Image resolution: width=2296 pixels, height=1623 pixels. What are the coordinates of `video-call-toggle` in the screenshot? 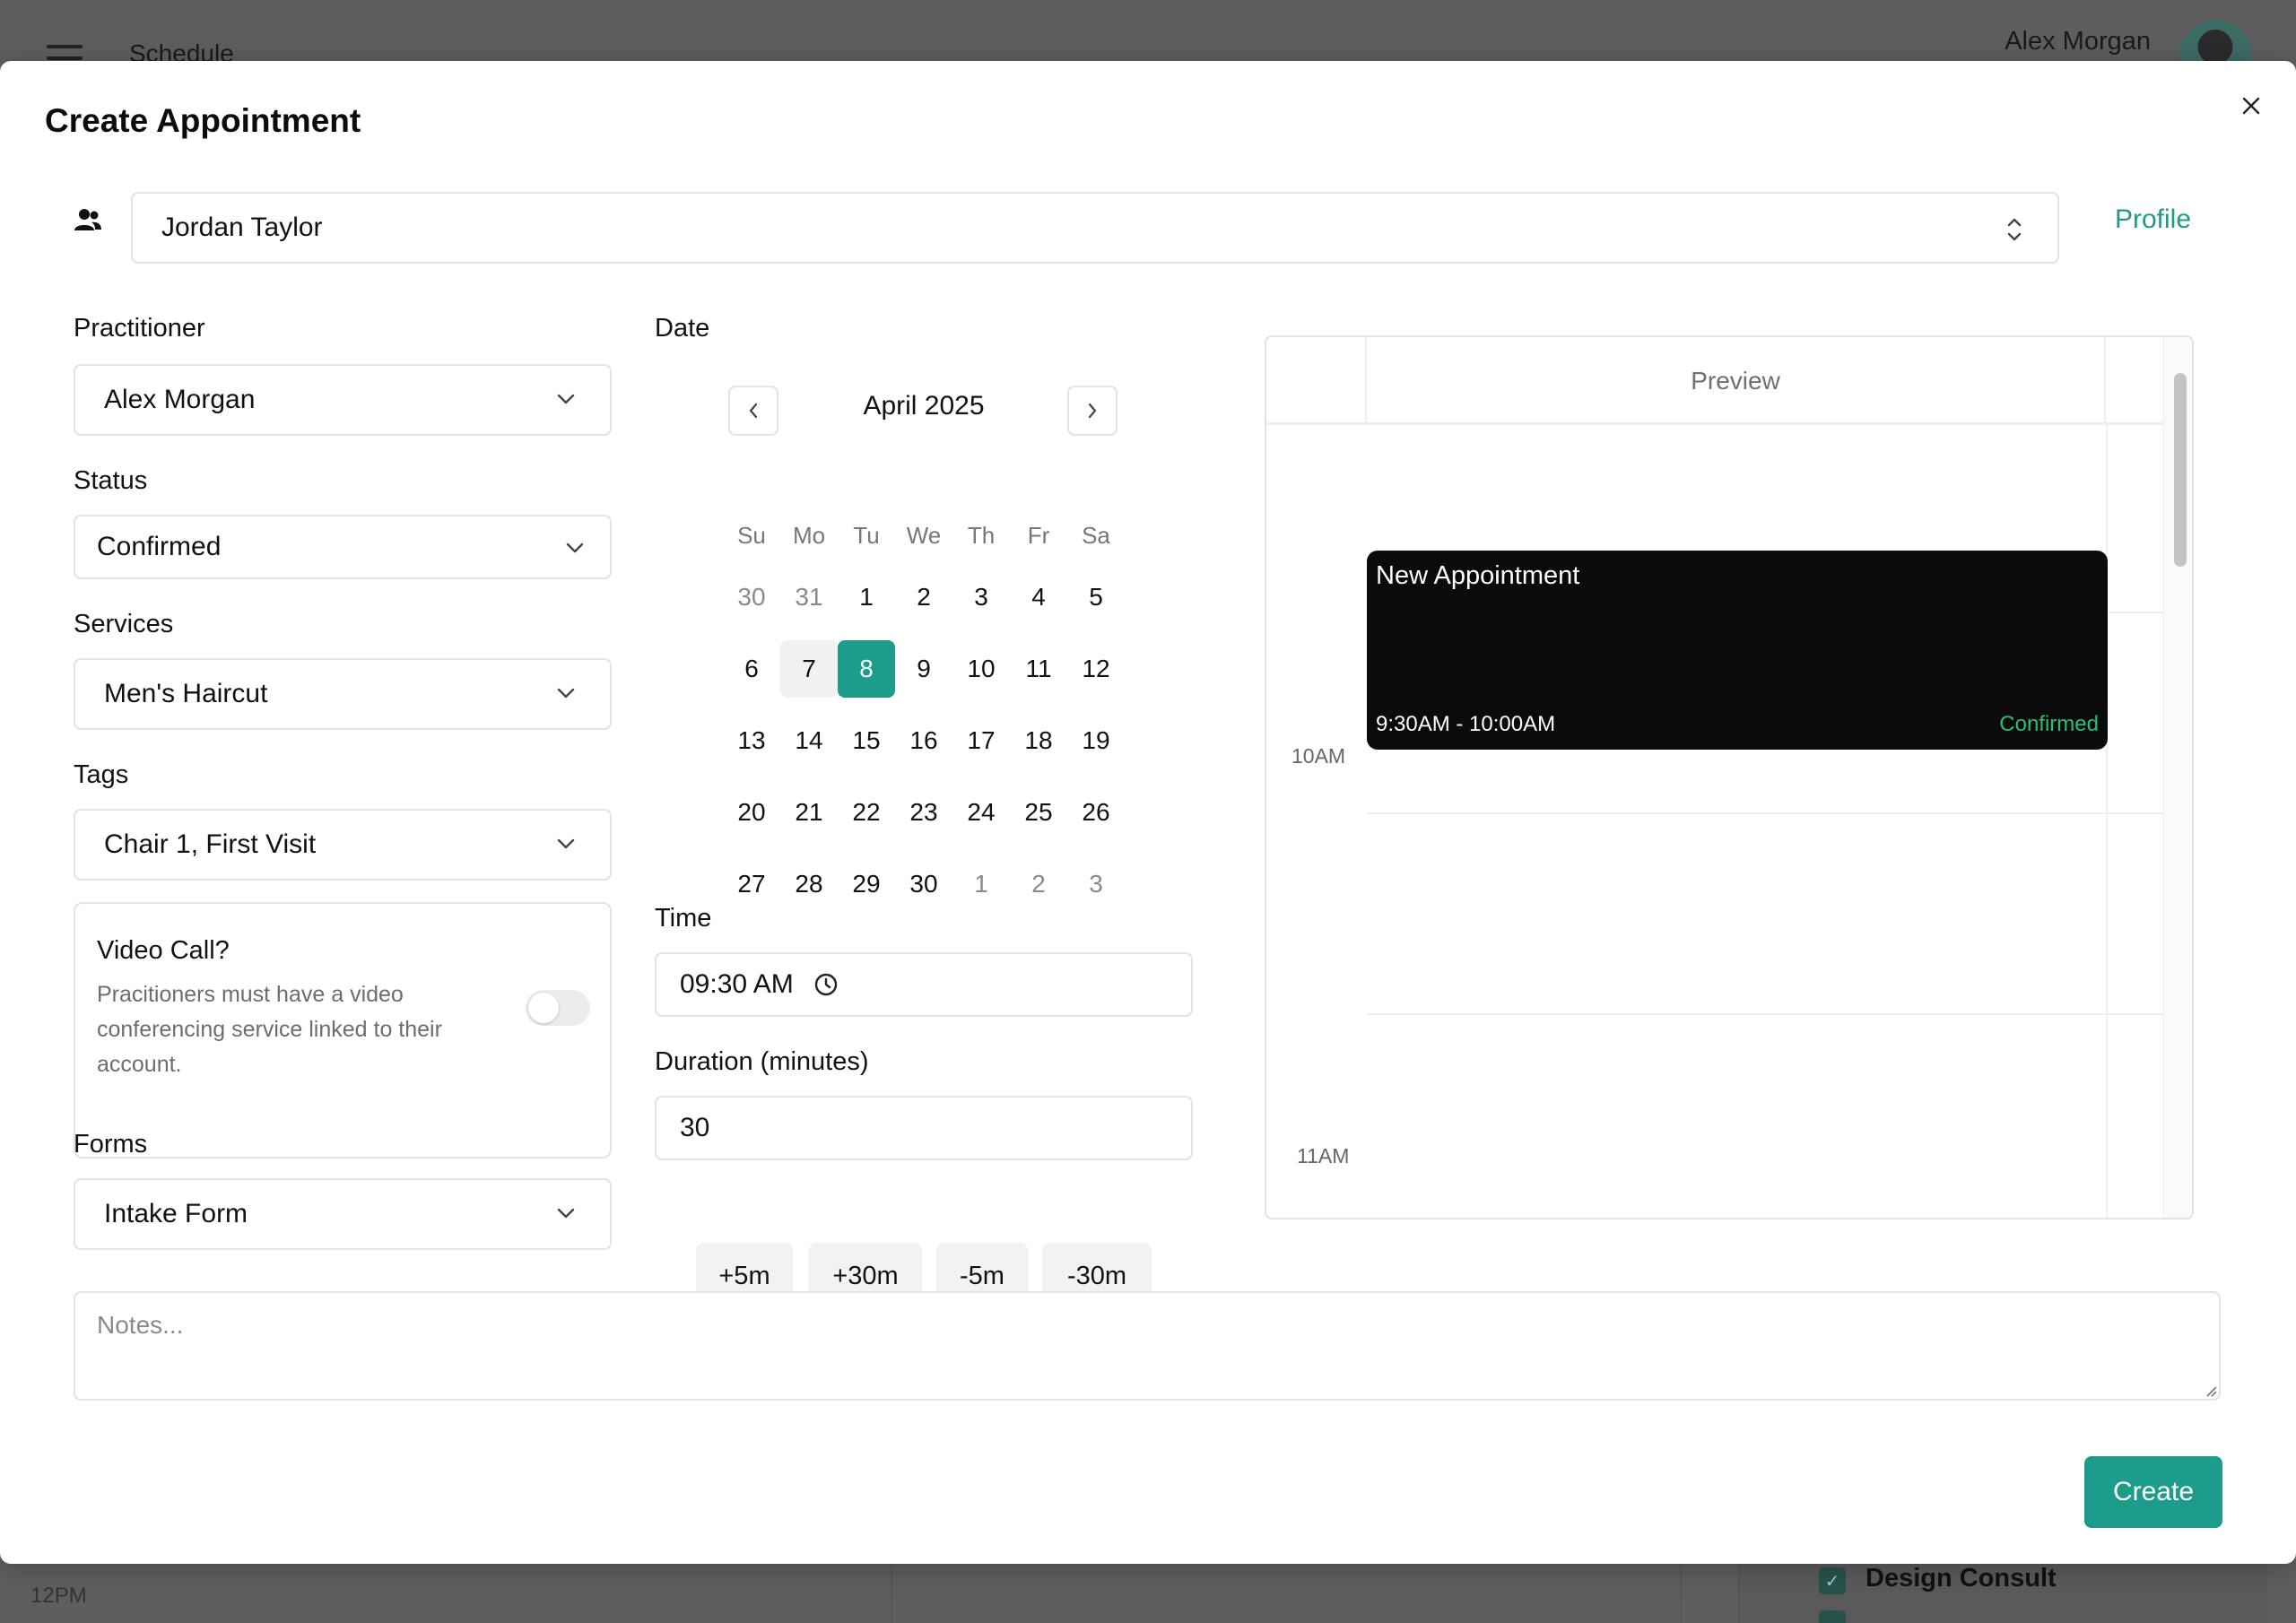 It's located at (558, 1008).